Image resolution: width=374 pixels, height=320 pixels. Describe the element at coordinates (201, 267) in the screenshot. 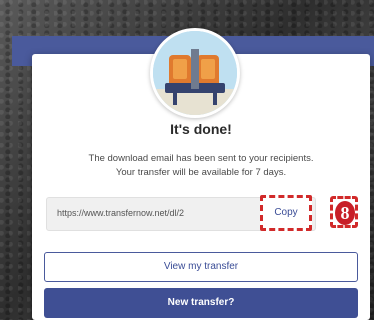

I see `view-transfer-button: View my transfer` at that location.